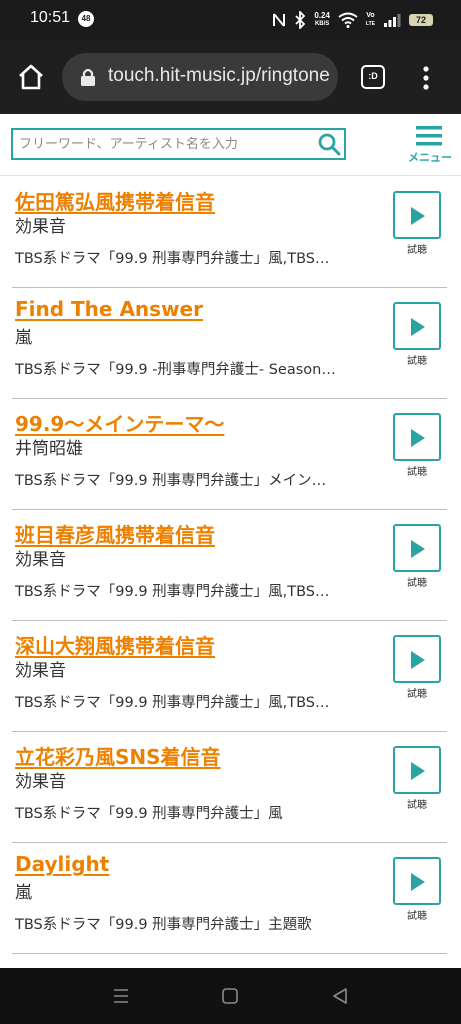 This screenshot has height=1024, width=461. What do you see at coordinates (118, 755) in the screenshot?
I see `song-title-link: 立花彩乃風SNS着信音` at bounding box center [118, 755].